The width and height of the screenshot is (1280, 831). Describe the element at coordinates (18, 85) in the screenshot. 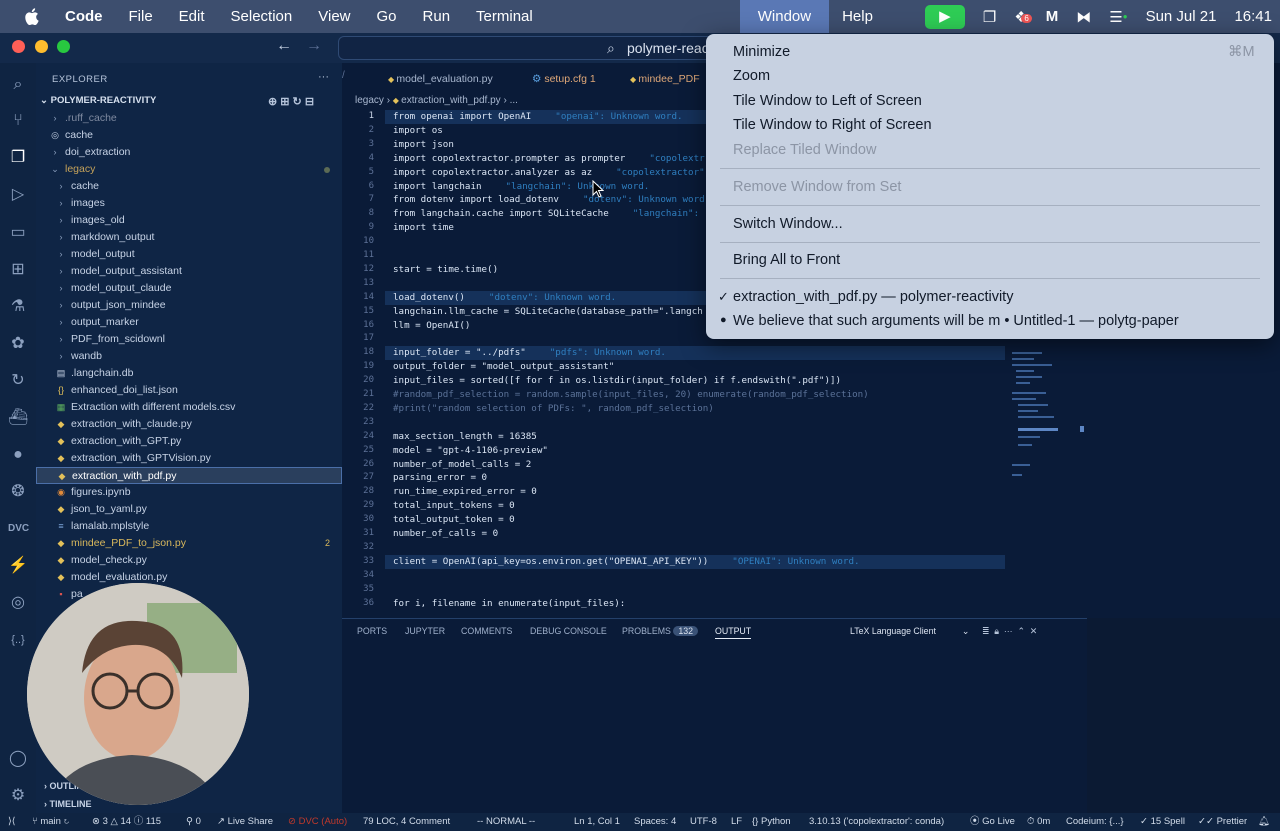

I see `search-icon: ⌕` at that location.